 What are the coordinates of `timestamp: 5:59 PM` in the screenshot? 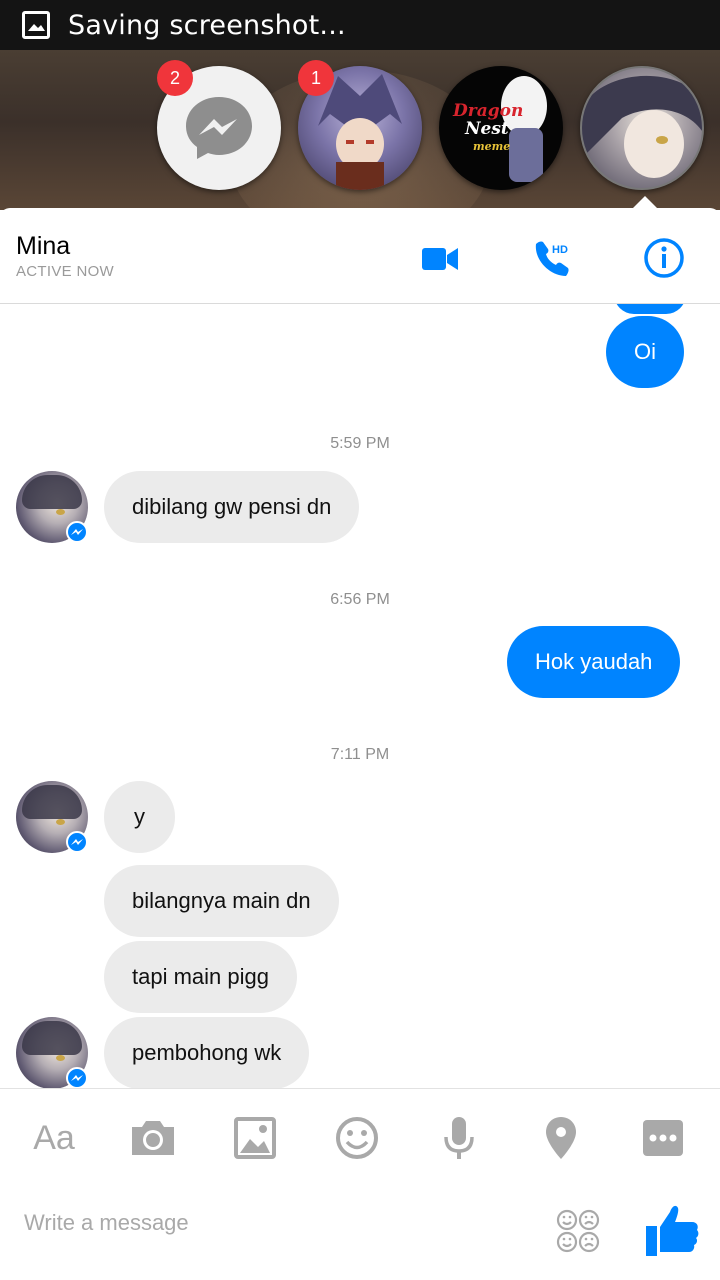 It's located at (360, 443).